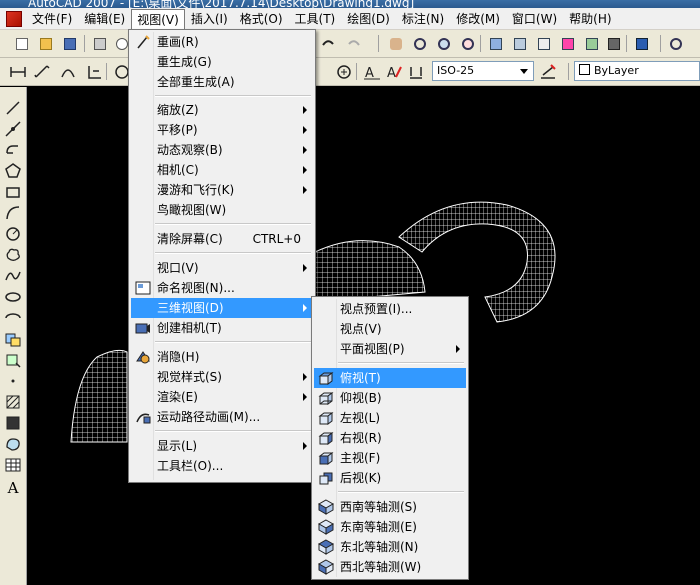 The height and width of the screenshot is (585, 700). What do you see at coordinates (13, 318) in the screenshot?
I see `ellipse-arc-icon` at bounding box center [13, 318].